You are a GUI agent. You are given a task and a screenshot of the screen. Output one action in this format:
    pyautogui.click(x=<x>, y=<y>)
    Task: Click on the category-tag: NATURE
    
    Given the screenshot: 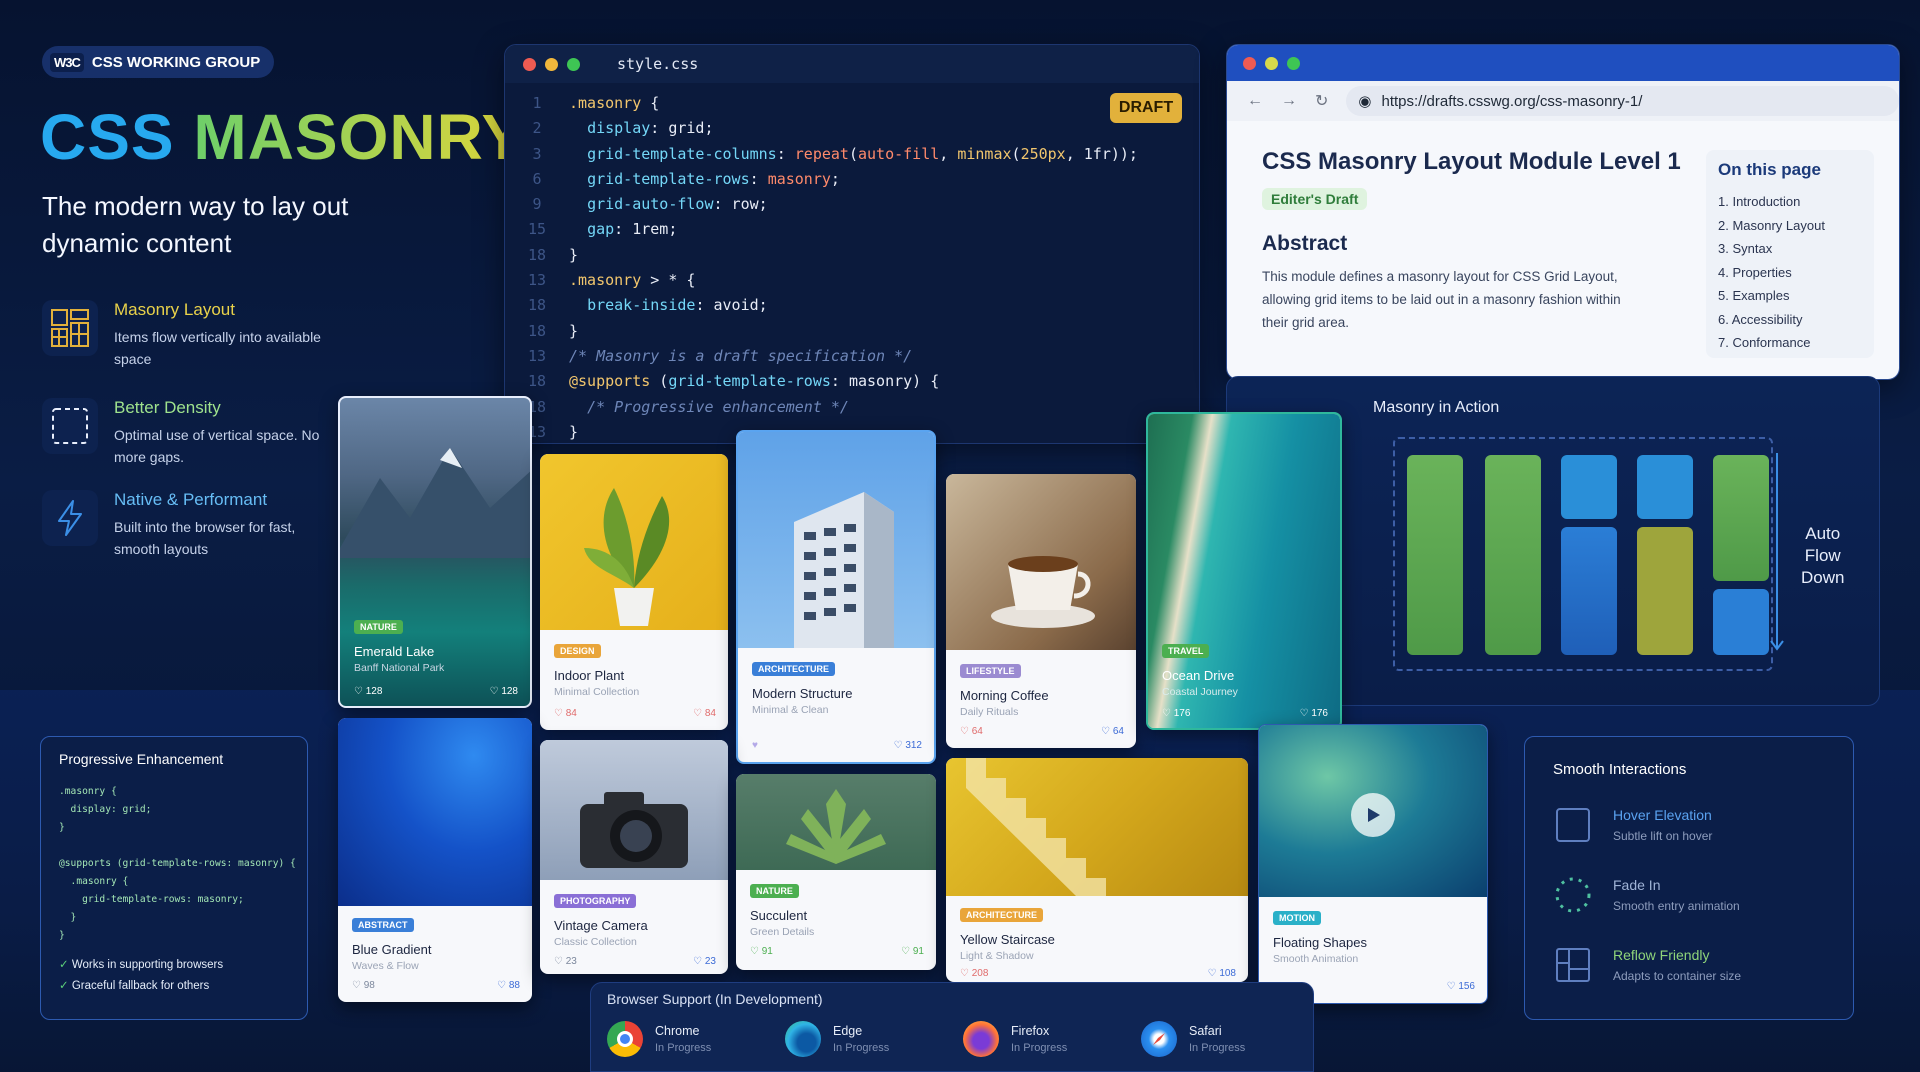 What is the action you would take?
    pyautogui.click(x=378, y=627)
    